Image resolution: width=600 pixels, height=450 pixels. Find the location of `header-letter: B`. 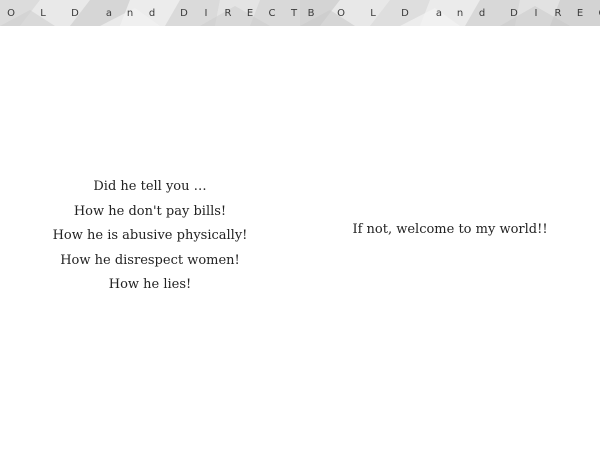

header-letter: B is located at coordinates (311, 13).